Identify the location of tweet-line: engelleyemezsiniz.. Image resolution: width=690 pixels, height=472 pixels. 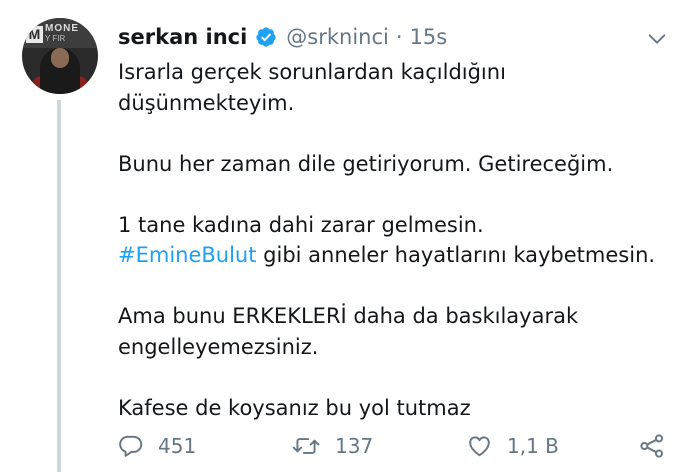
(218, 346).